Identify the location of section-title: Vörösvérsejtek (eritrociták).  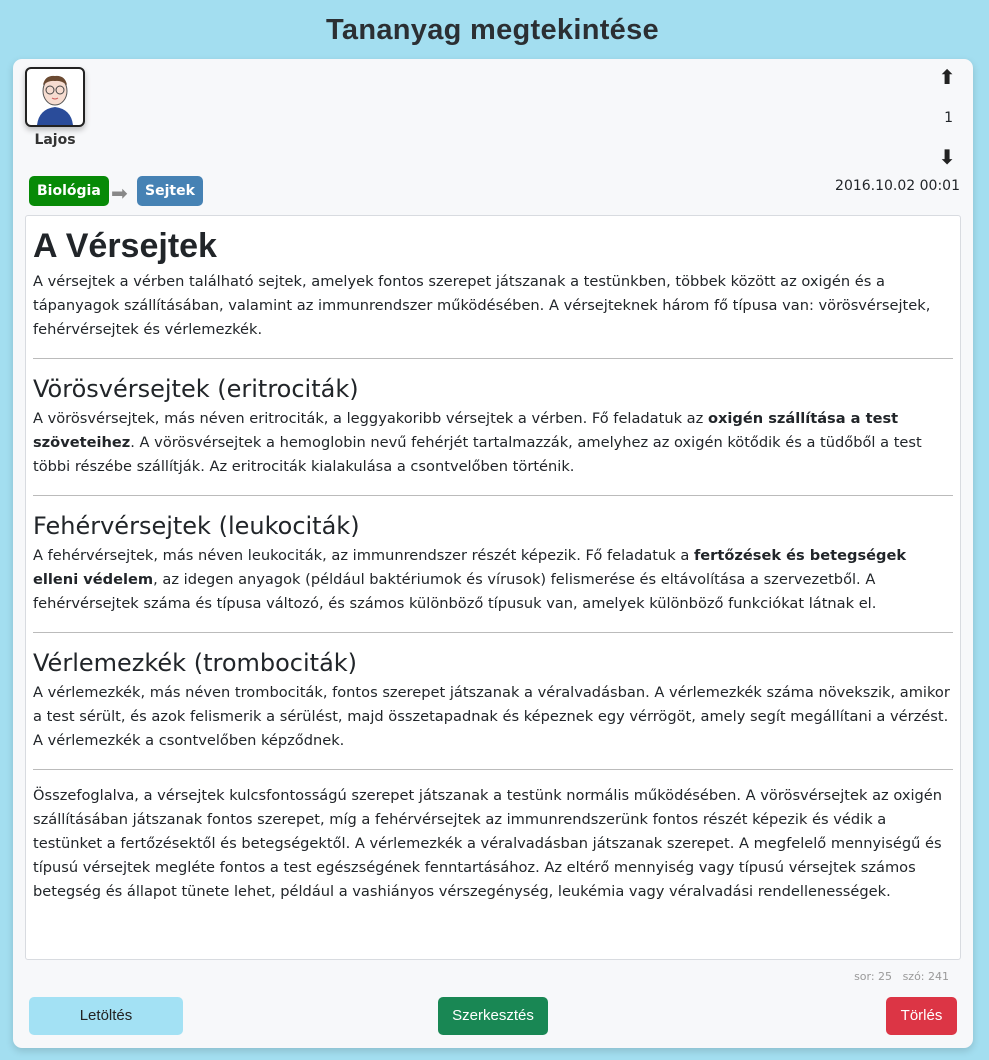
(196, 389).